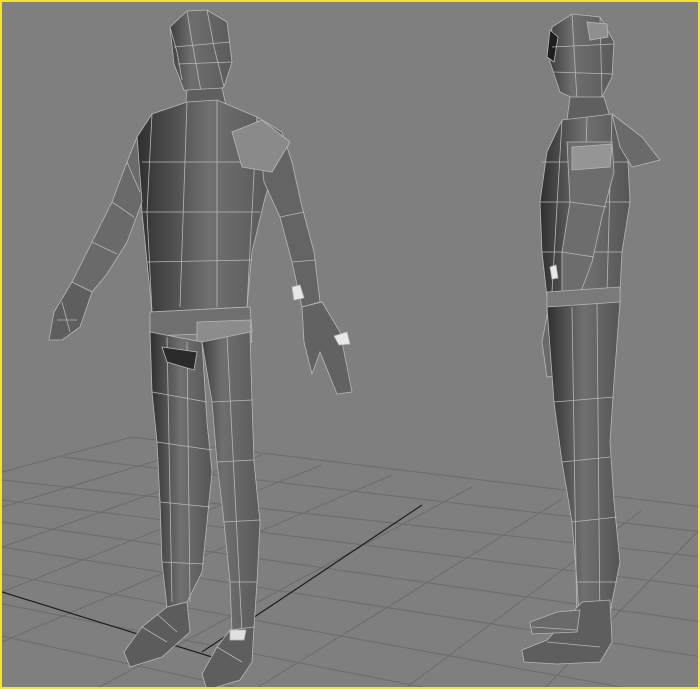 The width and height of the screenshot is (700, 689). I want to click on world-axes, so click(212, 581).